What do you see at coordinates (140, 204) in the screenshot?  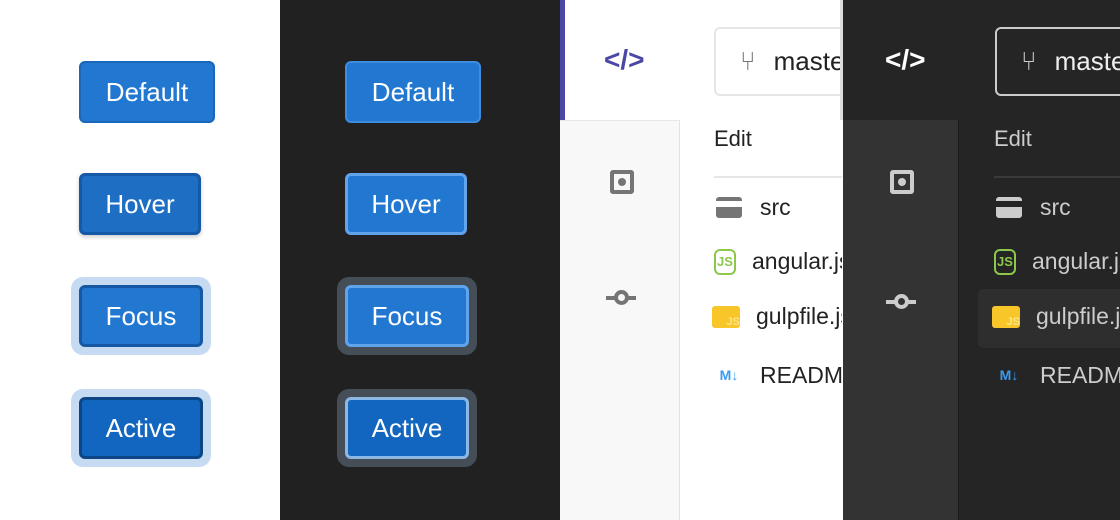 I see `hover-button: Hover` at bounding box center [140, 204].